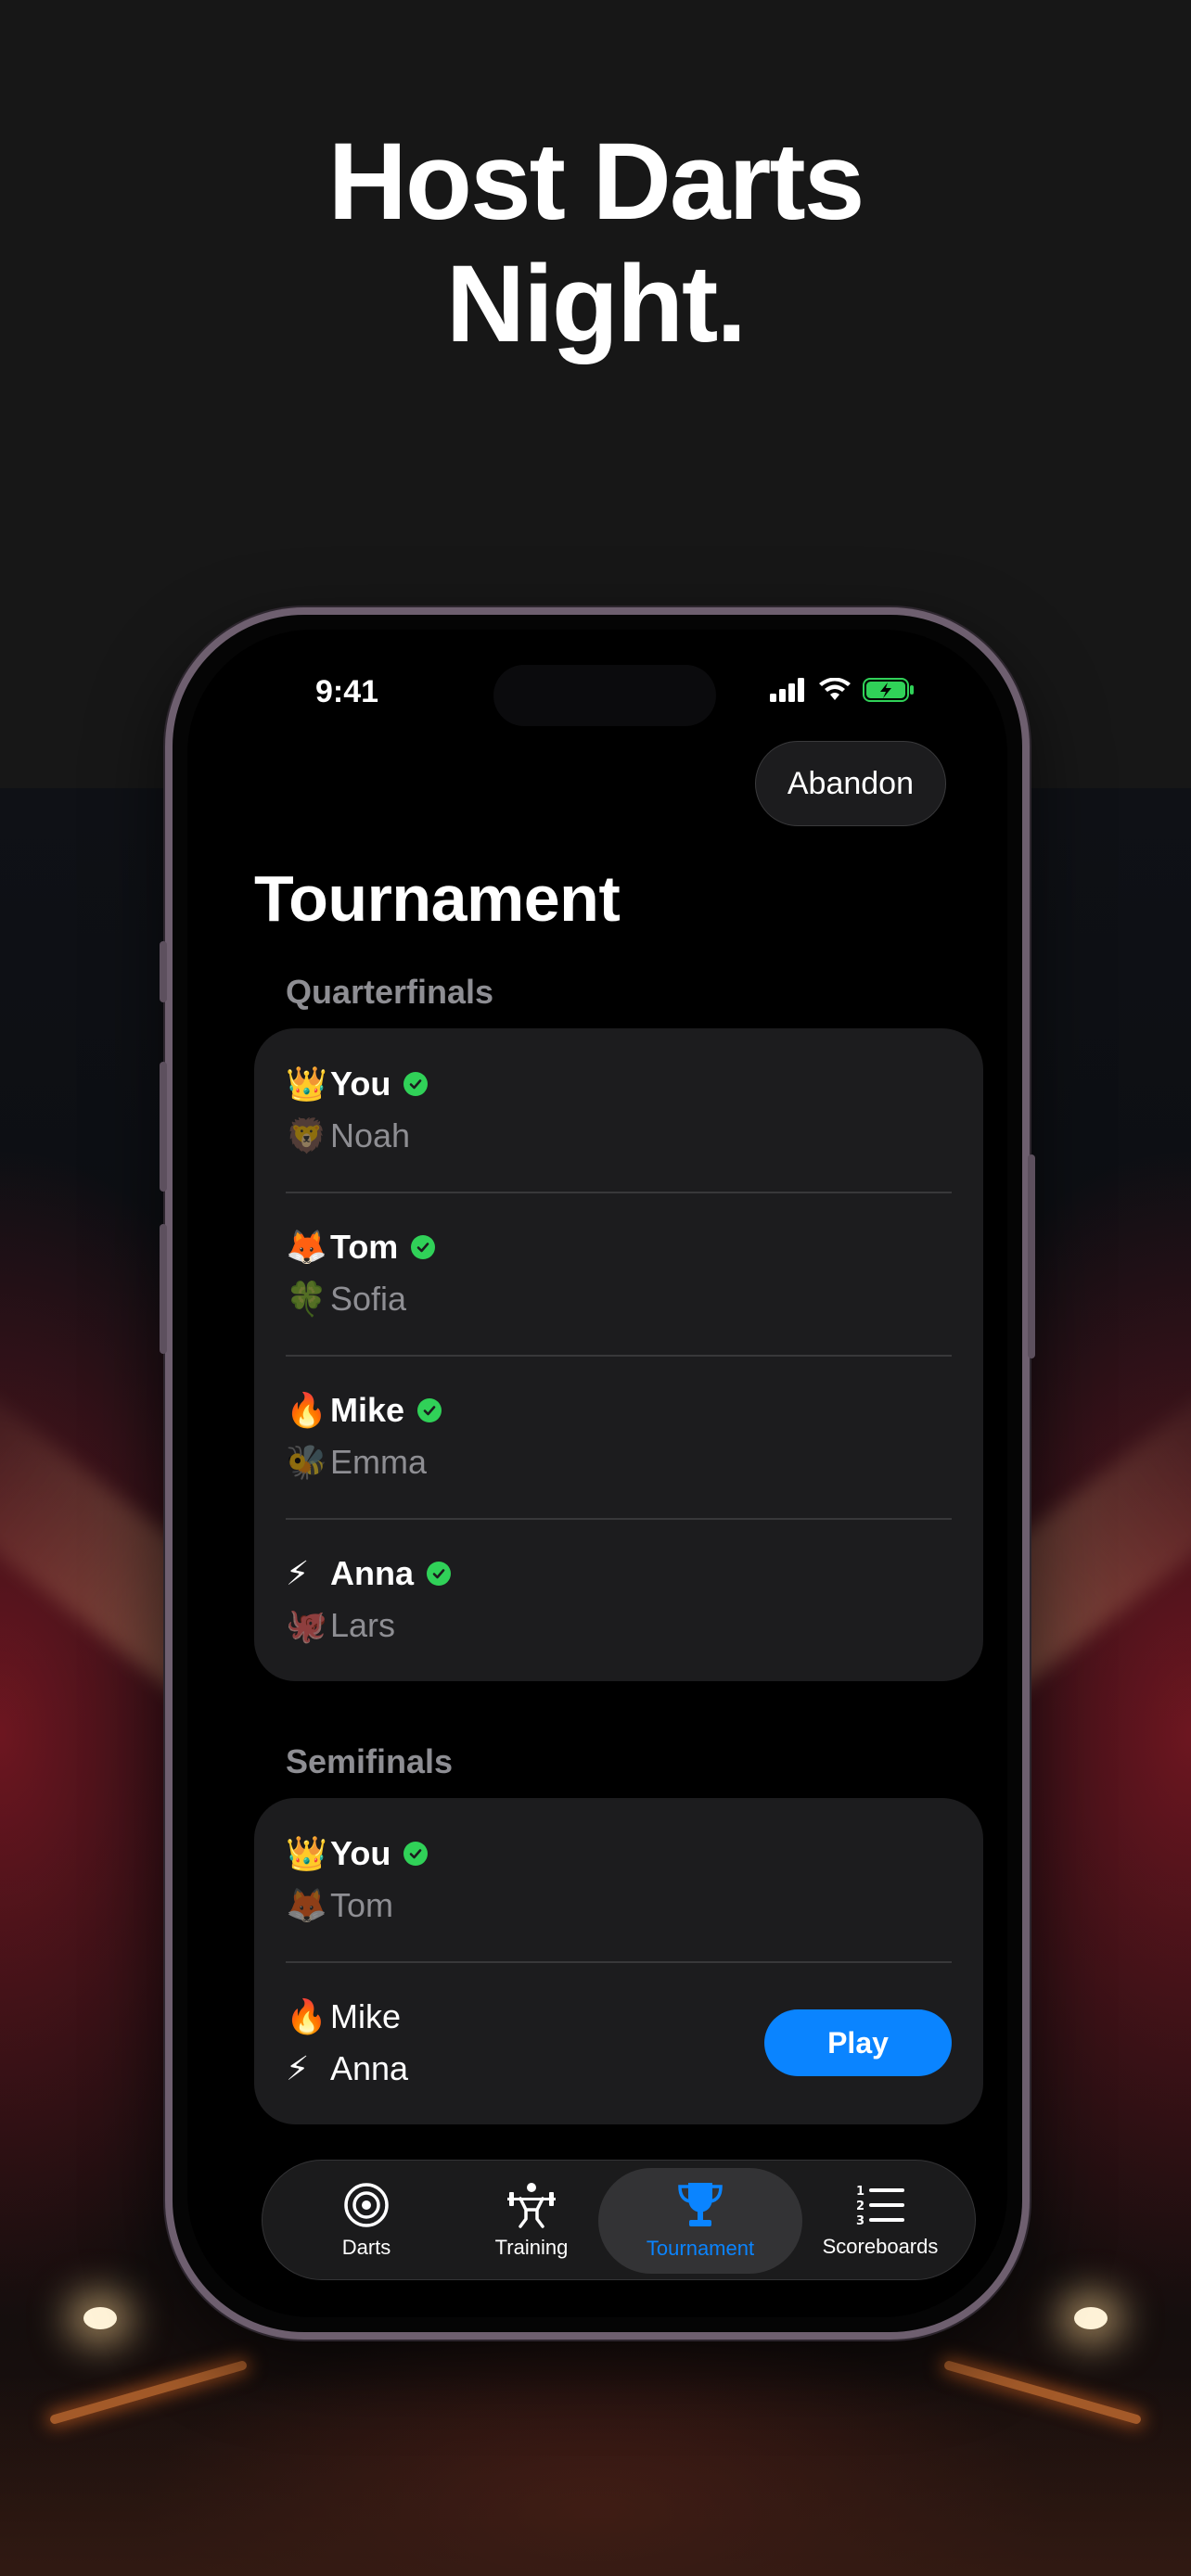 This screenshot has height=2576, width=1191. Describe the element at coordinates (701, 2205) in the screenshot. I see `trophy-icon` at that location.